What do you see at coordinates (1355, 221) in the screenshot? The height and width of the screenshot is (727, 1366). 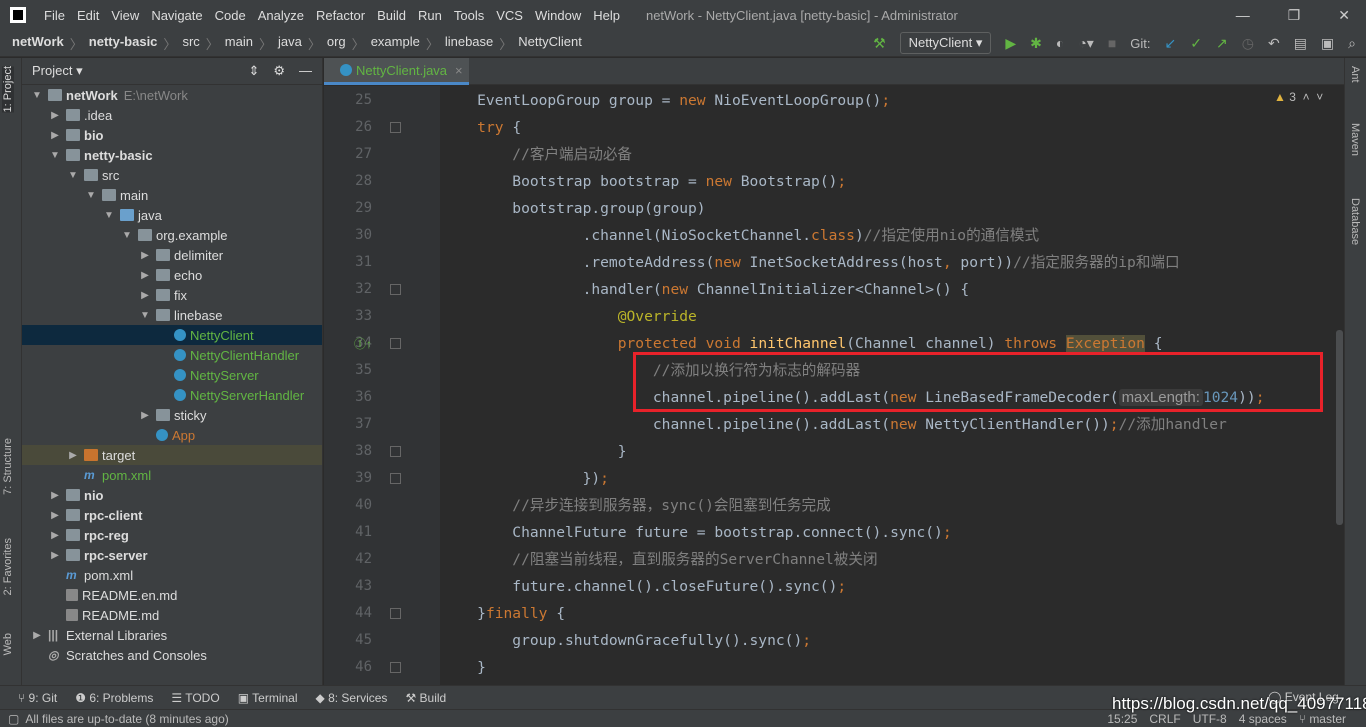 I see `tab-database: Database` at bounding box center [1355, 221].